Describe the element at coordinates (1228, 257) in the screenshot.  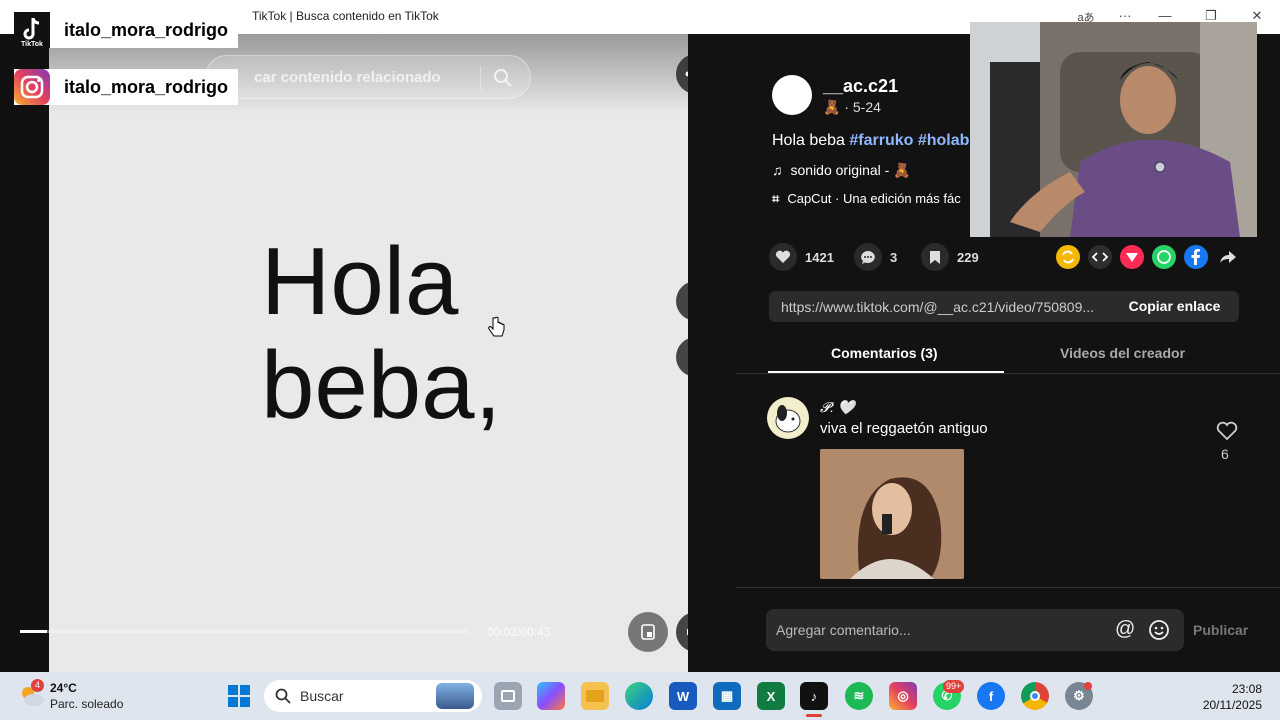
I see `share-arrow-icon` at that location.